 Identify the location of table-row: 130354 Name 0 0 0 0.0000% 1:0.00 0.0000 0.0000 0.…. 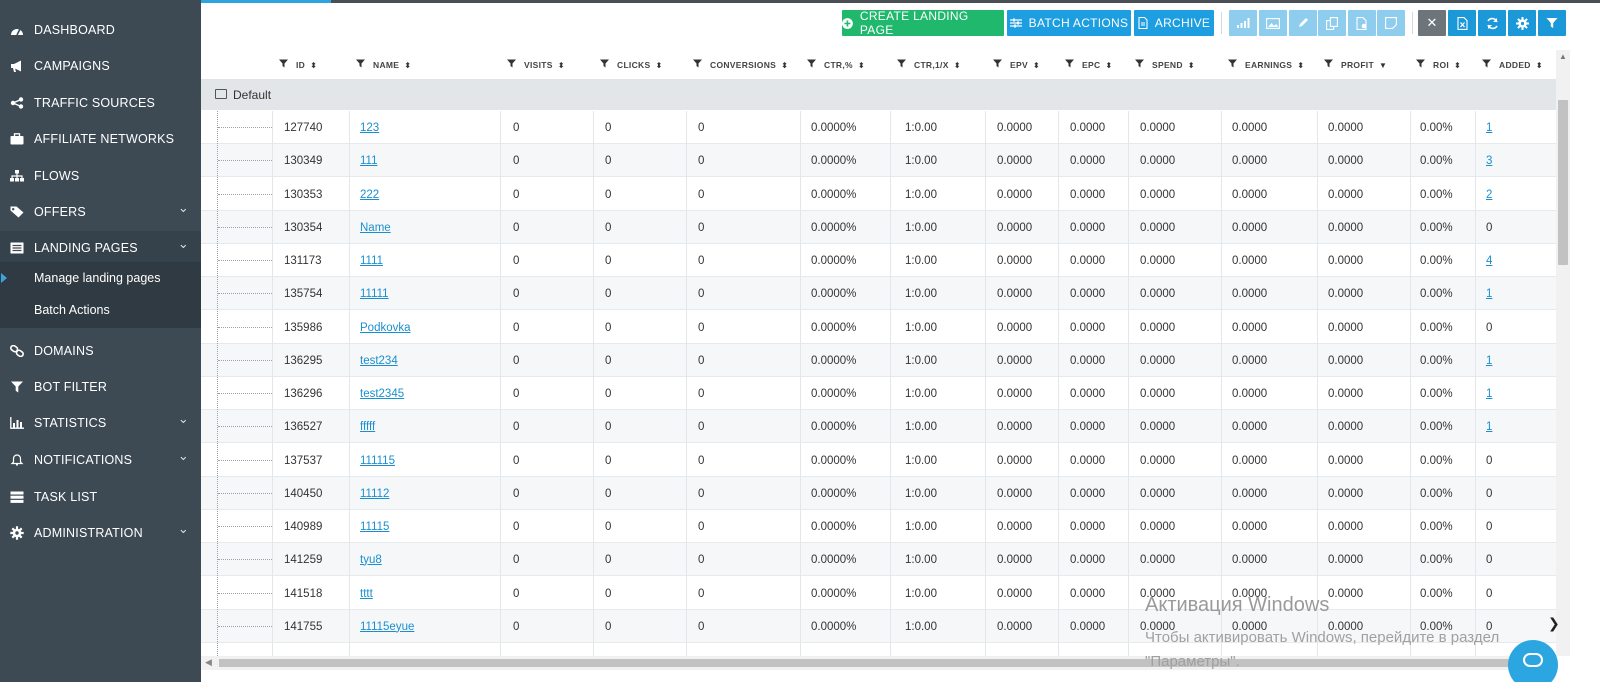
(878, 227).